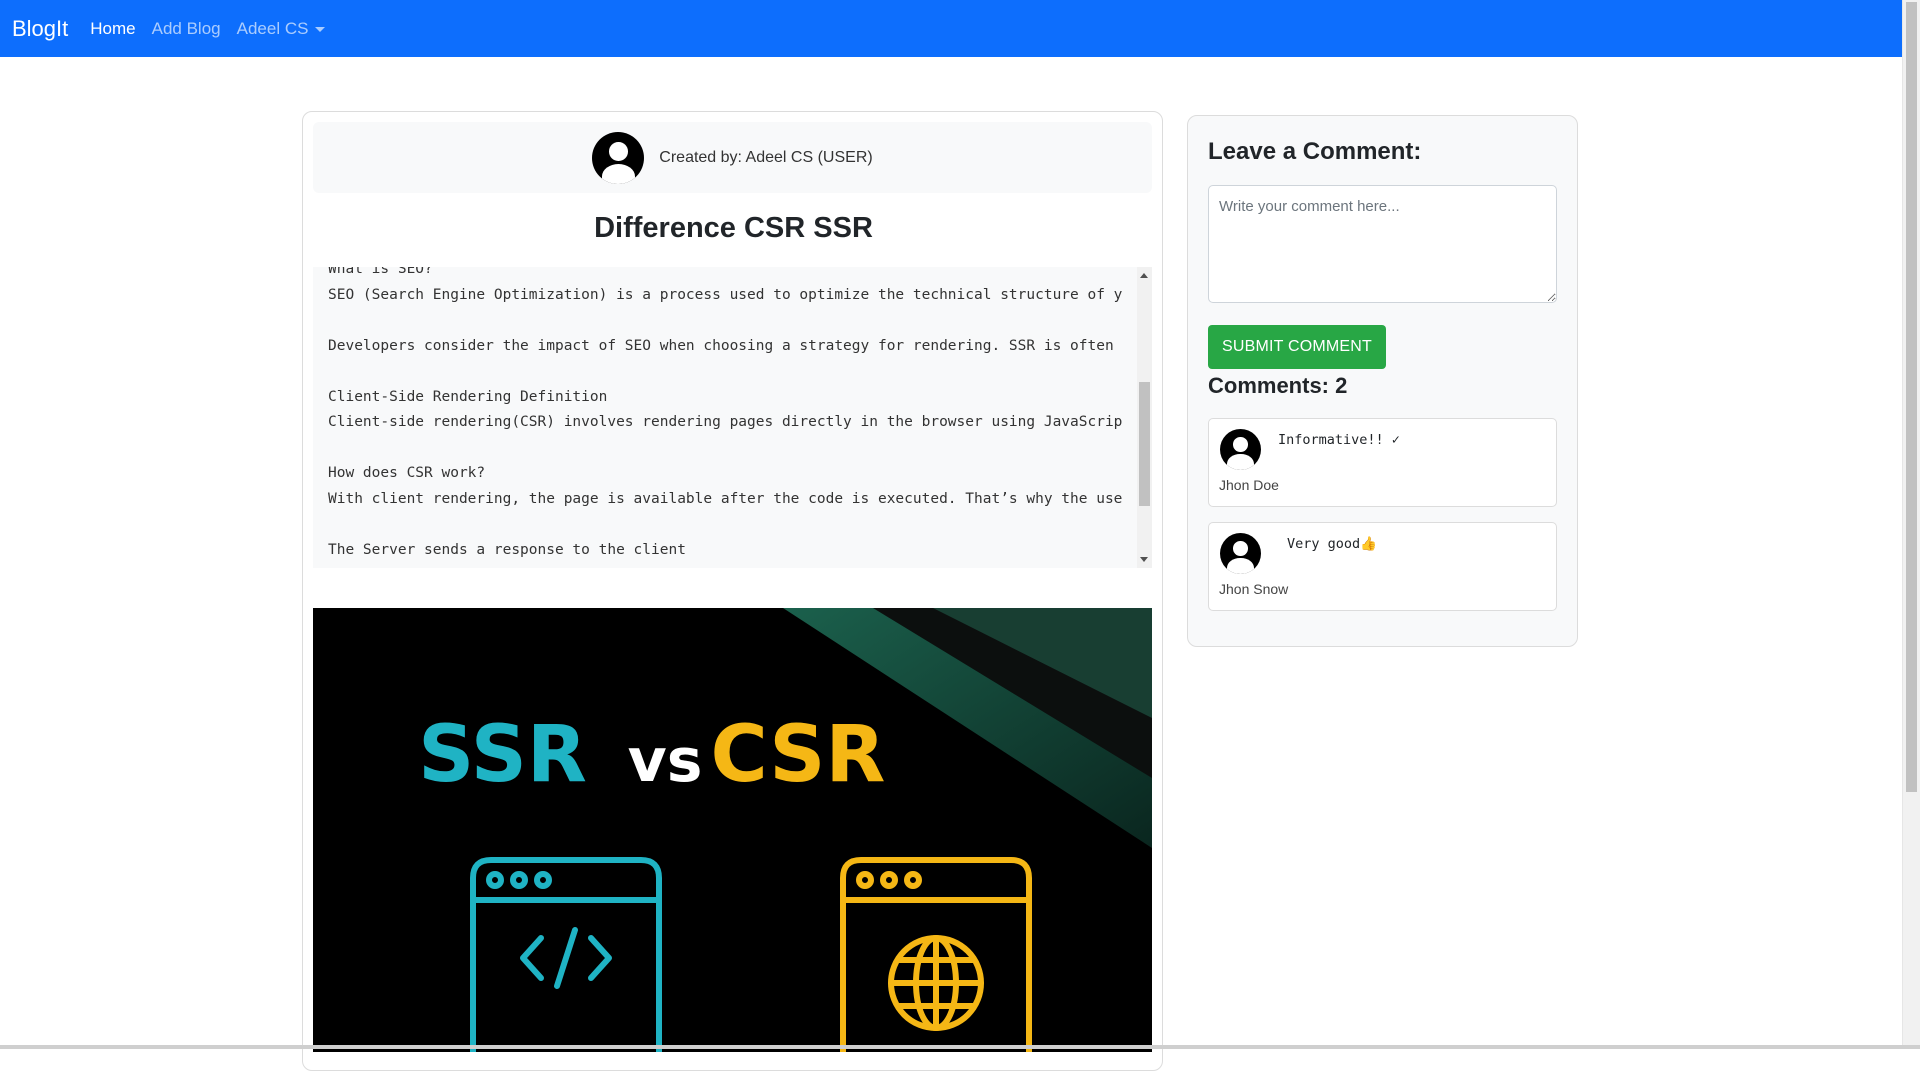  What do you see at coordinates (1278, 385) in the screenshot?
I see `comments-count: Comments: 2` at bounding box center [1278, 385].